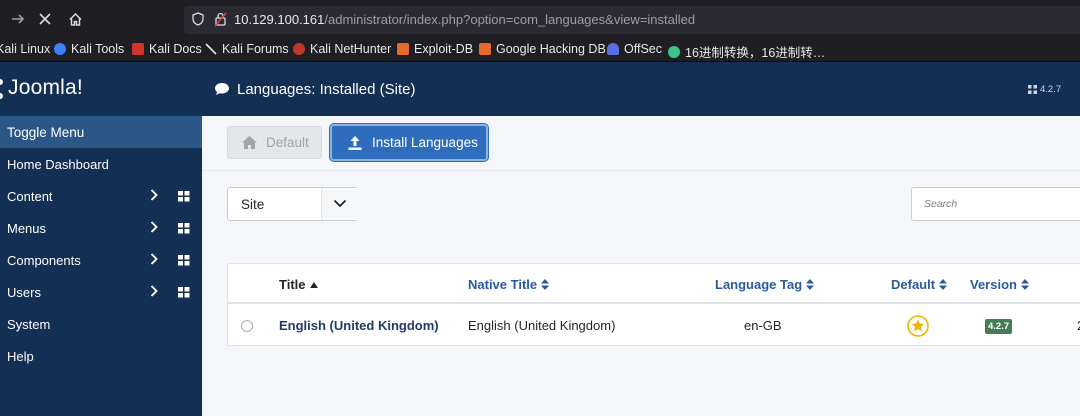 The width and height of the screenshot is (1080, 416). I want to click on page-title: Languages: Installed (Site), so click(326, 89).